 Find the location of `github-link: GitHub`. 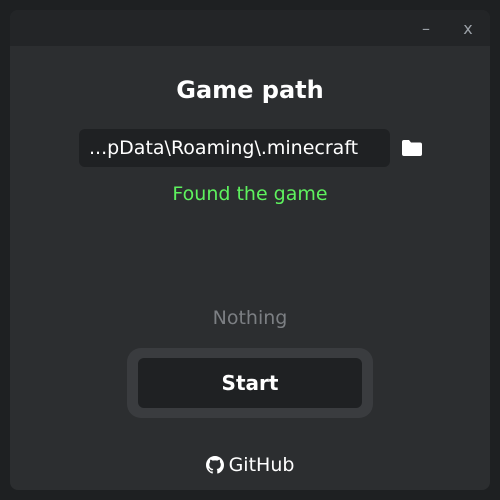

github-link: GitHub is located at coordinates (250, 465).